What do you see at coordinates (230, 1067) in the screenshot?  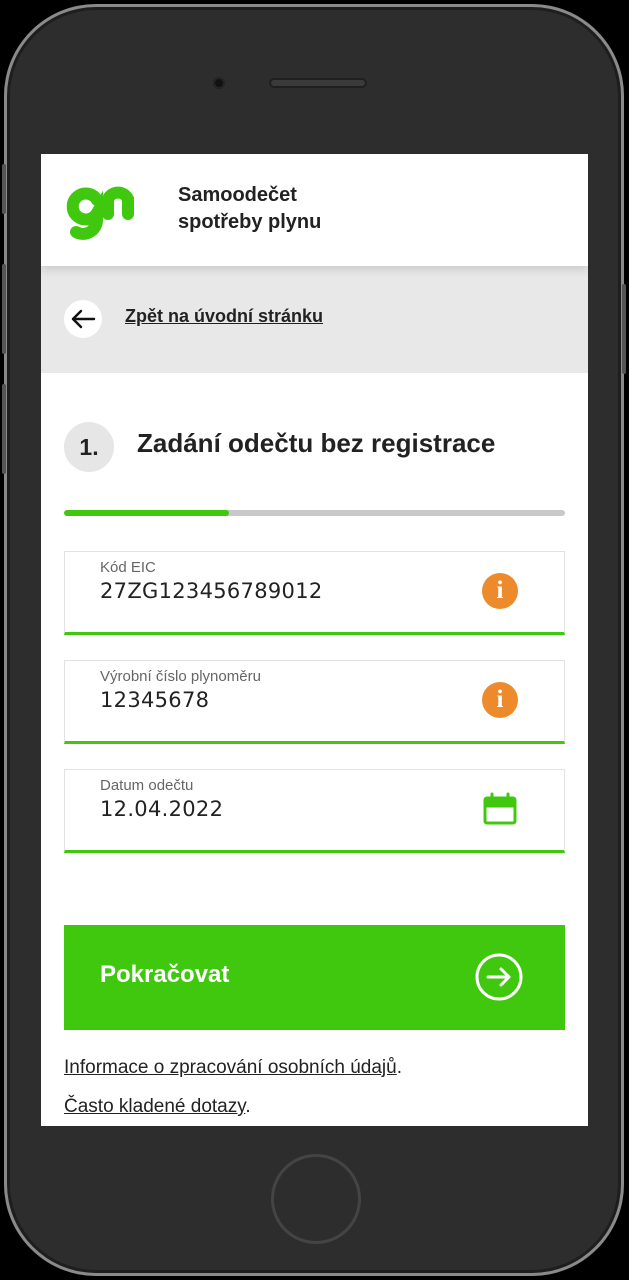 I see `privacy-info-link: Informace o zpracování osobních údajů` at bounding box center [230, 1067].